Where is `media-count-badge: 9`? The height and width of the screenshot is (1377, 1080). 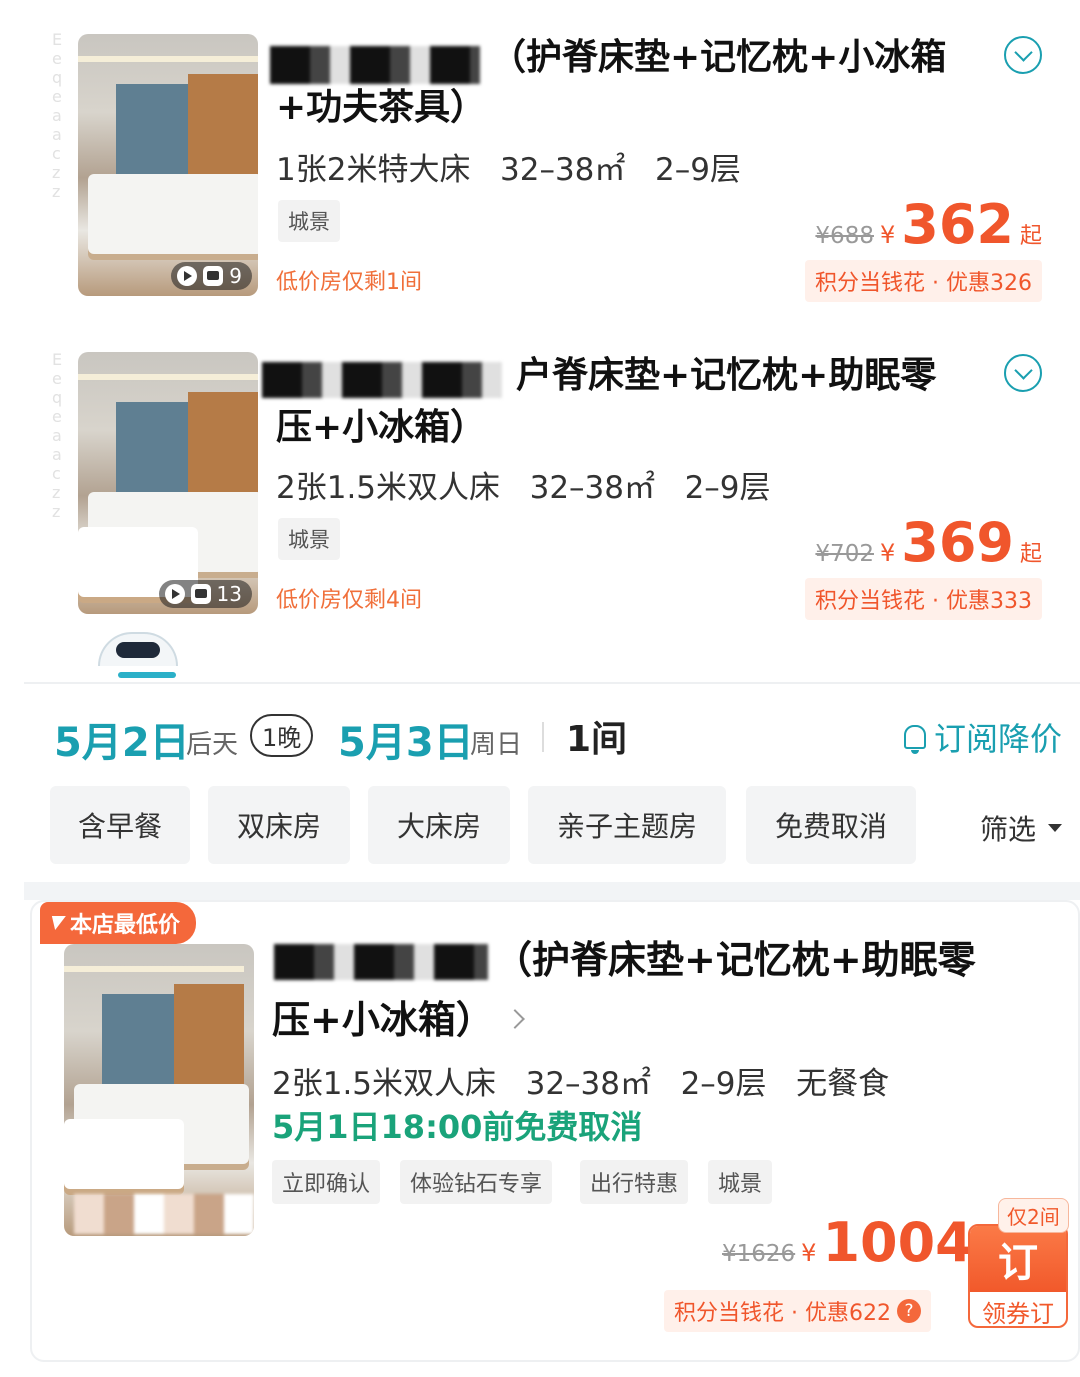
media-count-badge: 9 is located at coordinates (211, 276).